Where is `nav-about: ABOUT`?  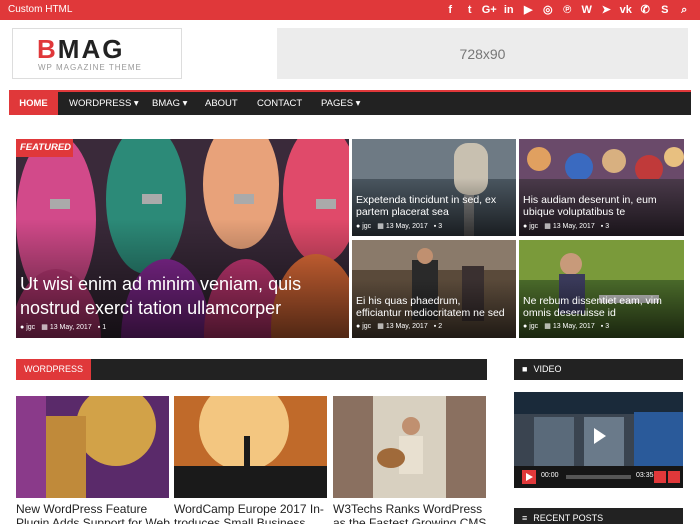
nav-about: ABOUT is located at coordinates (221, 103).